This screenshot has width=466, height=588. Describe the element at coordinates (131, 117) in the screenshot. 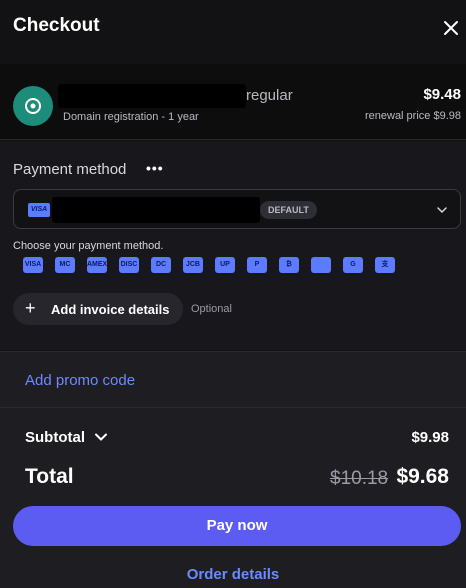

I see `product-subtitle: Domain registration - 1 year` at that location.